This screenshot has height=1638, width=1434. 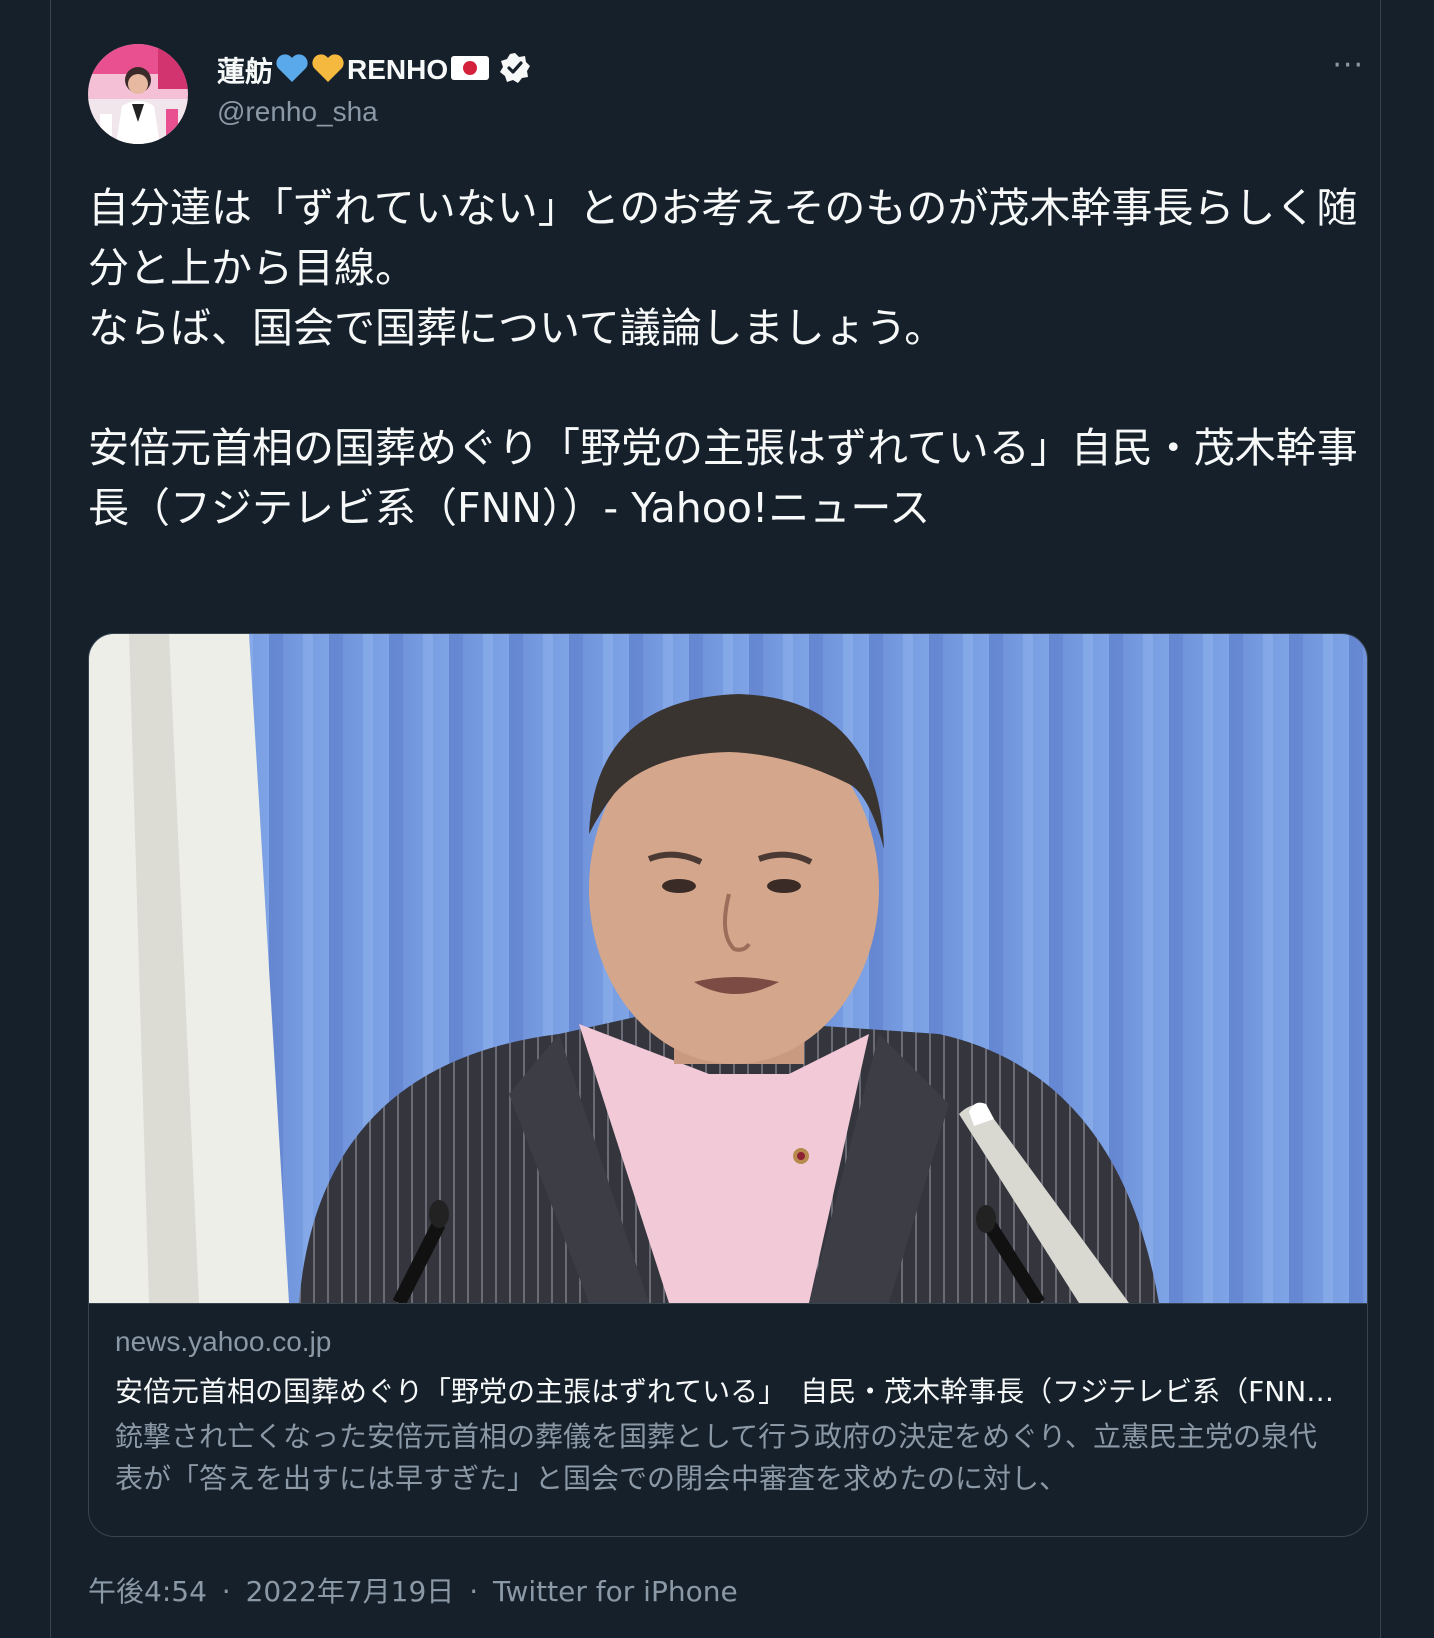 I want to click on tweet-client: Twitter for iPhone, so click(x=615, y=1591).